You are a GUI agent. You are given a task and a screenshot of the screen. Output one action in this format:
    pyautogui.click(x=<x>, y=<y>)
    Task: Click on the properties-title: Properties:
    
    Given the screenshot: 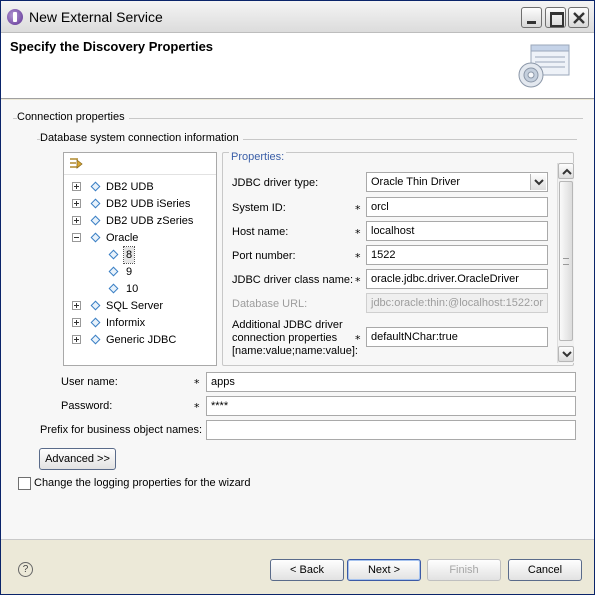 What is the action you would take?
    pyautogui.click(x=258, y=157)
    